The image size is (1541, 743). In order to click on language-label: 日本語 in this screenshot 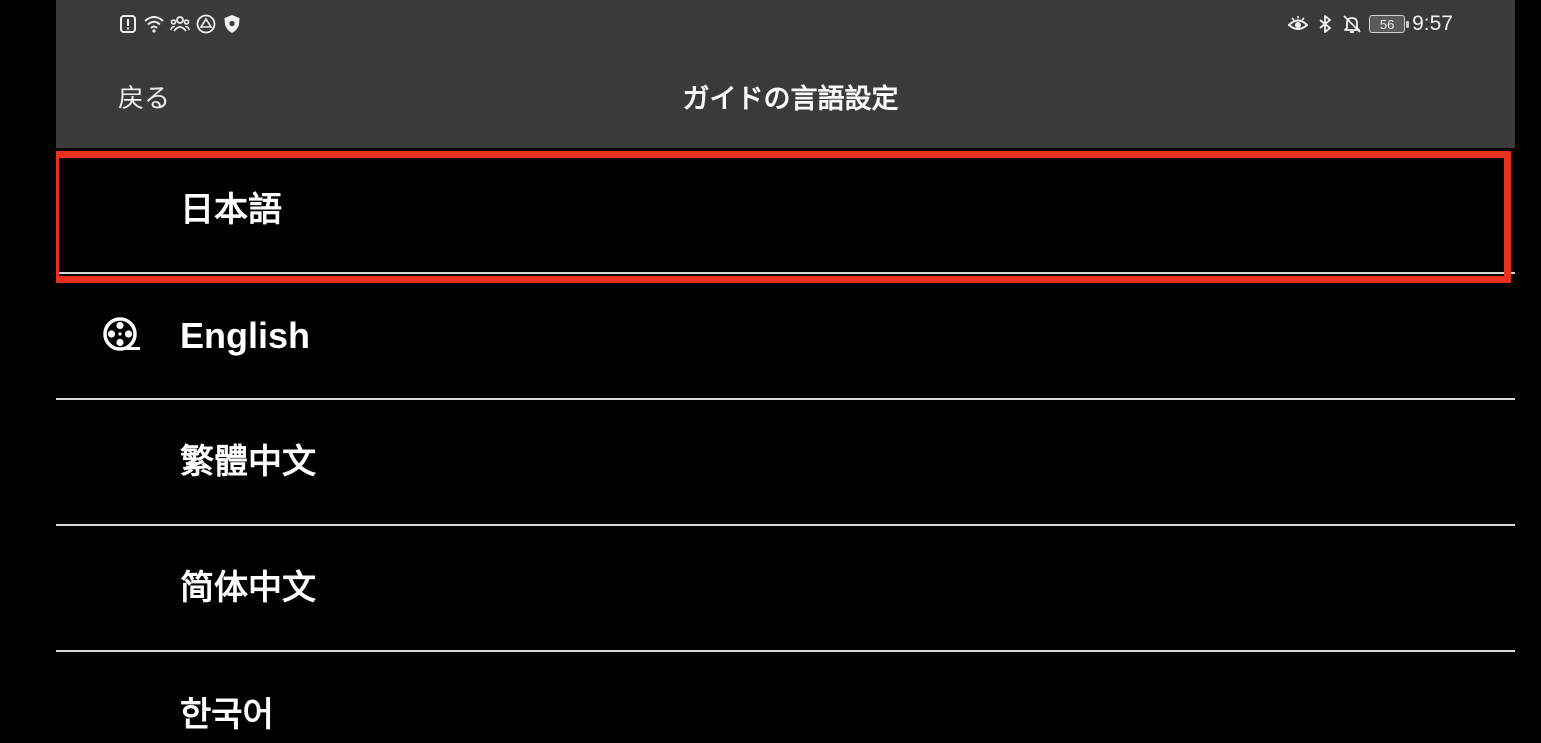, I will do `click(231, 210)`.